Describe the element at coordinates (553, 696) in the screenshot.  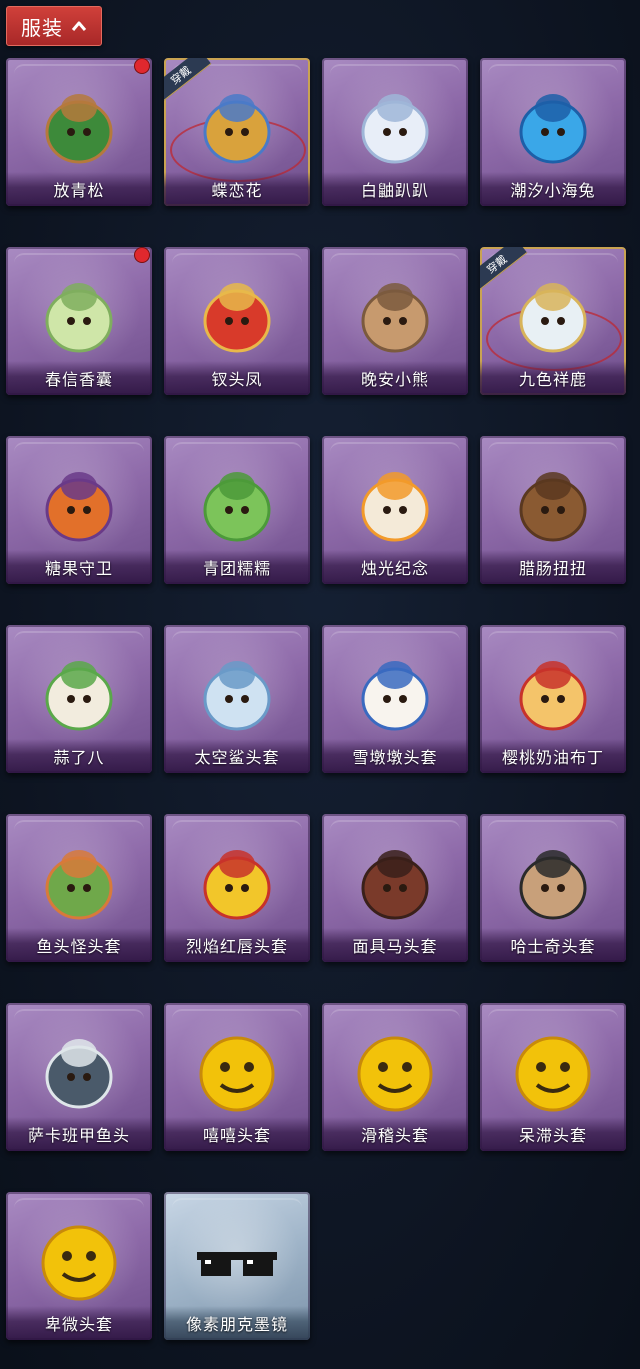
I see `cherry-pudding-icon` at that location.